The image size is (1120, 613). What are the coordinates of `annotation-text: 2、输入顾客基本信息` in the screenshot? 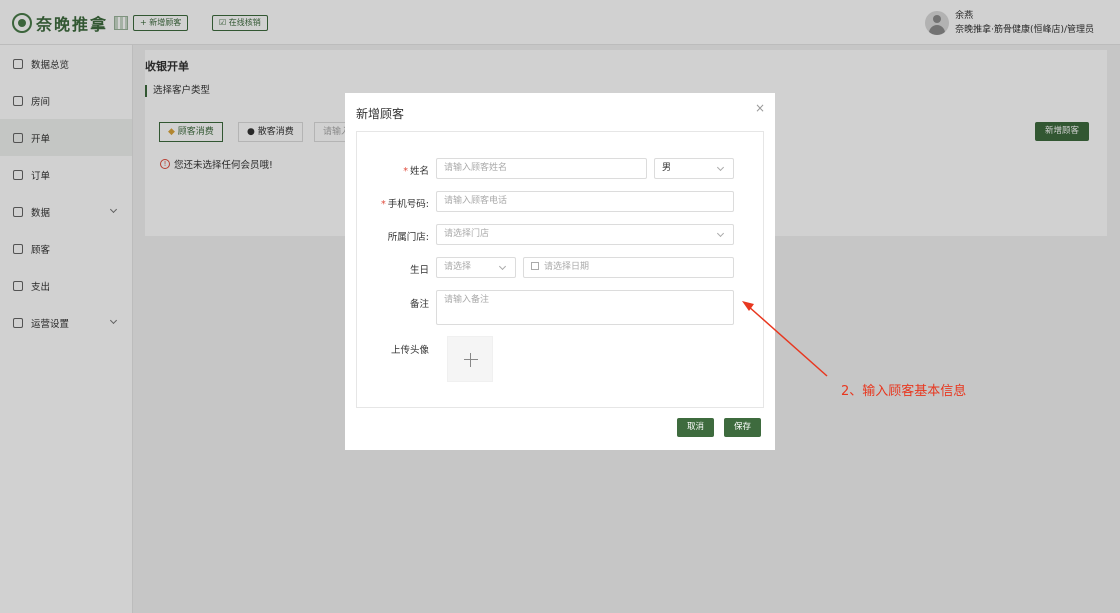 It's located at (904, 391).